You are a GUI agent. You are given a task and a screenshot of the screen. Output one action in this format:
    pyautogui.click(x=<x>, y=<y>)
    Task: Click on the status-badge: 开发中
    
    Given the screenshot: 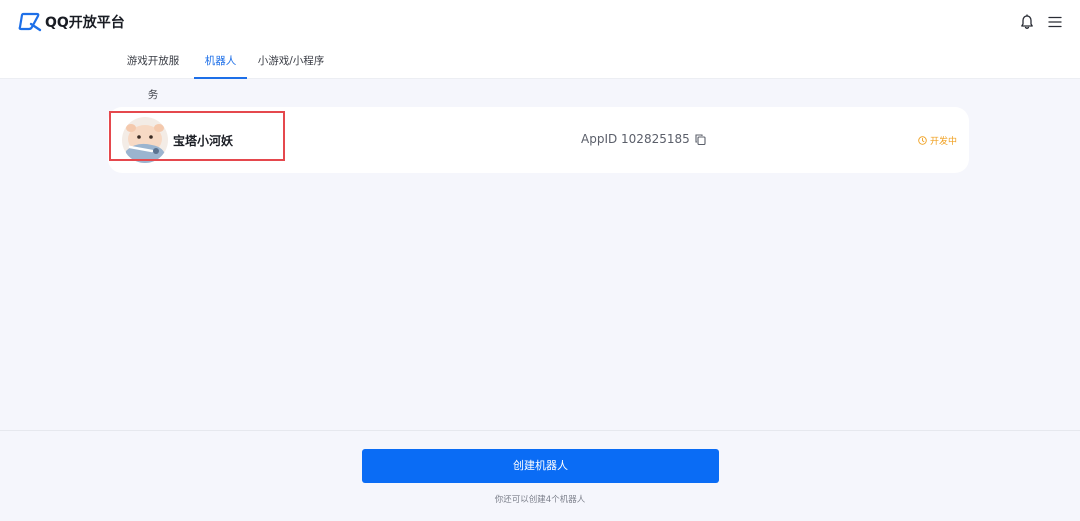 What is the action you would take?
    pyautogui.click(x=937, y=140)
    